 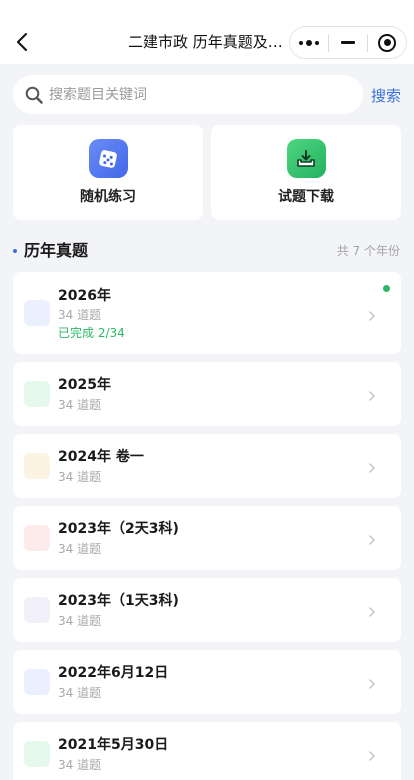 I want to click on dice-icon, so click(x=108, y=158).